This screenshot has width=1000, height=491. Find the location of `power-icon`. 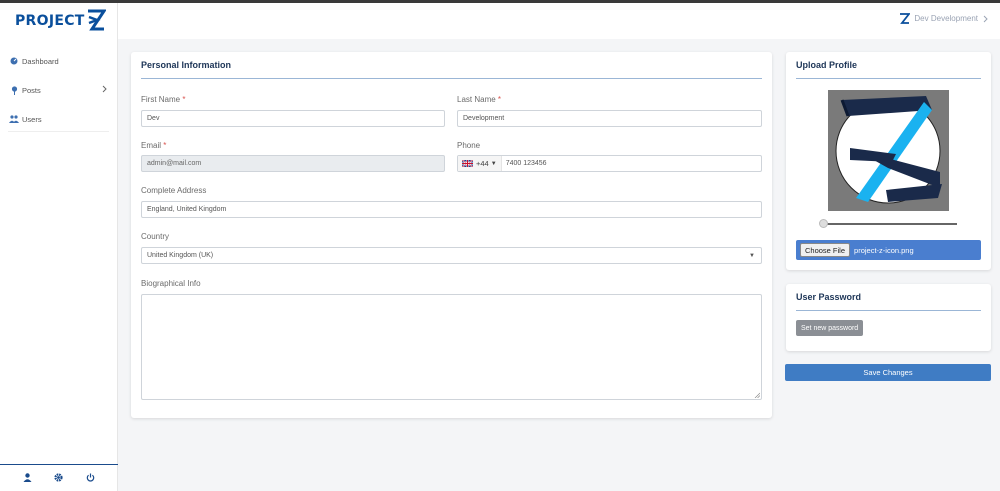

power-icon is located at coordinates (90, 478).